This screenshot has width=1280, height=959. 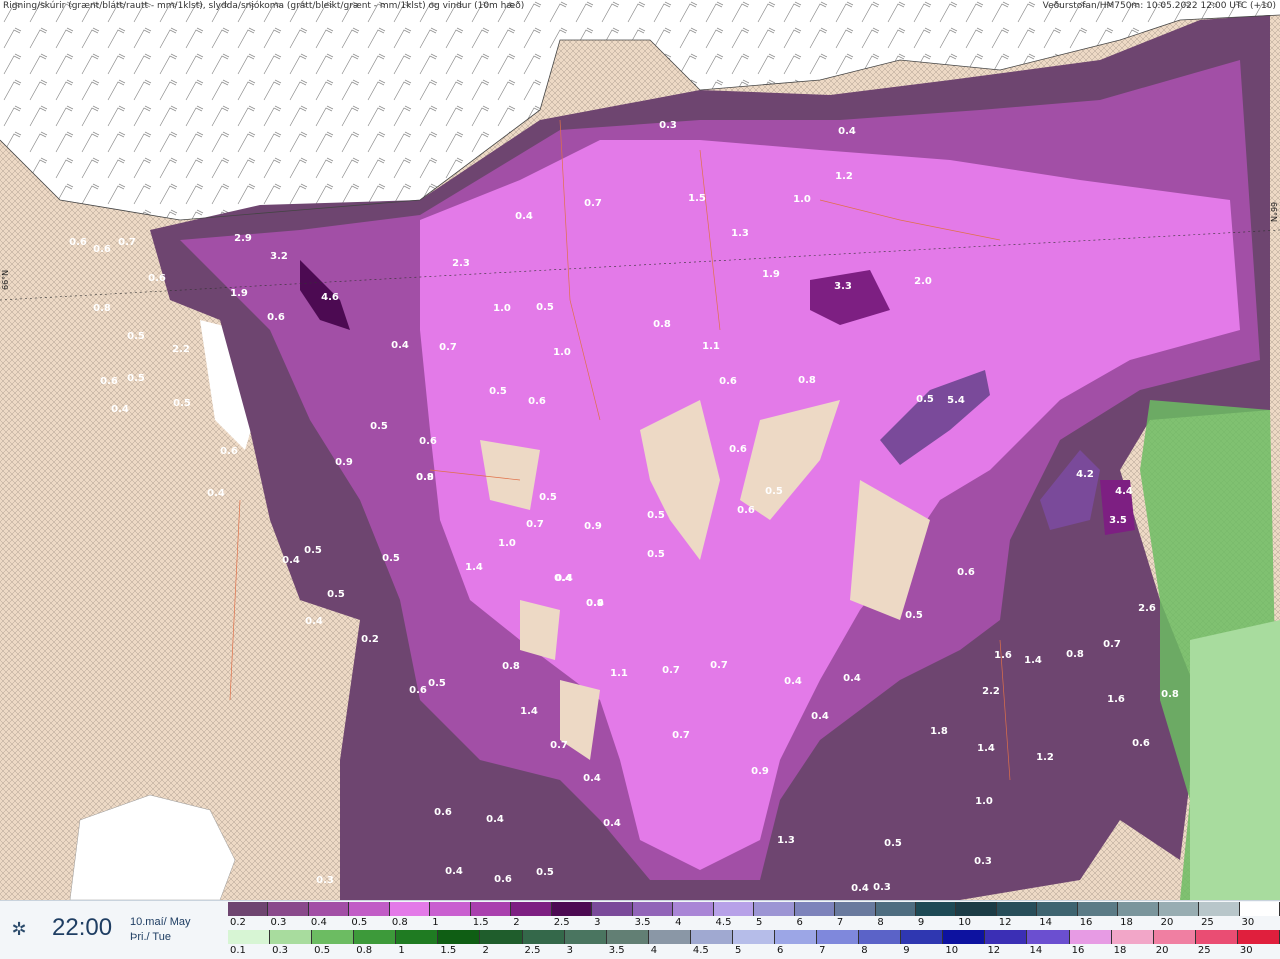 I want to click on precip-value-label: 2.2, so click(x=991, y=691).